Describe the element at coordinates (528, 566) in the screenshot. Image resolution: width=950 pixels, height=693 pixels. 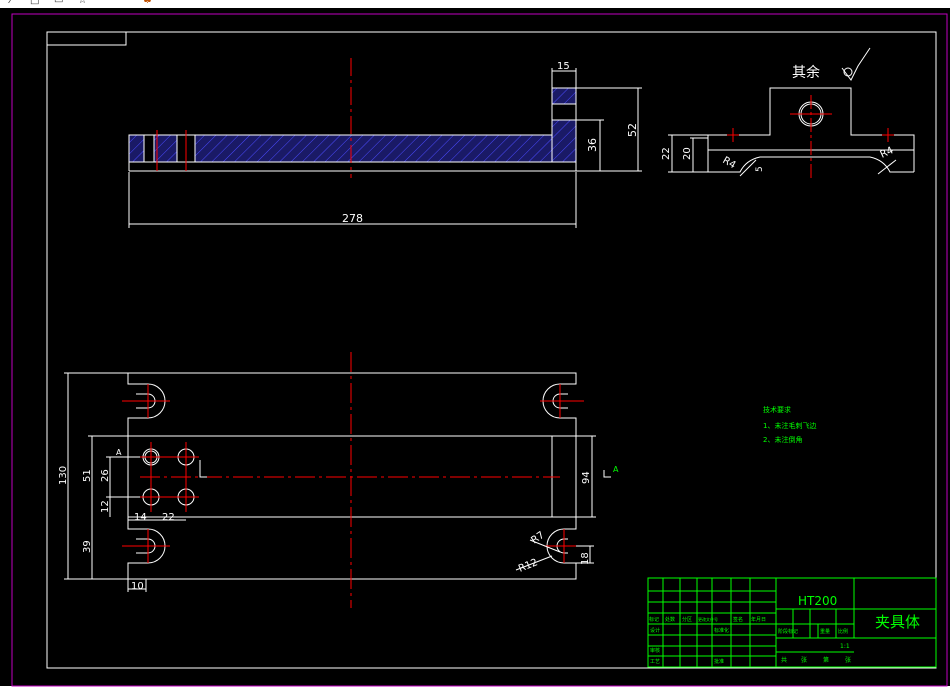
I see `radius-r12: R12` at that location.